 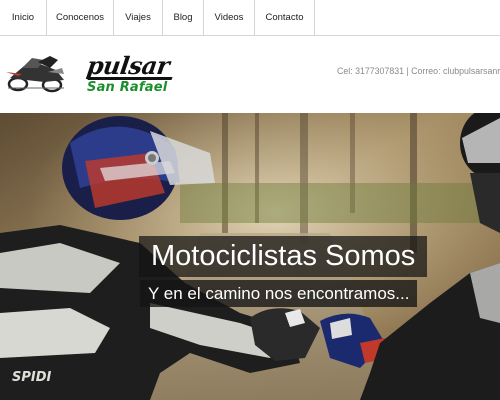 I want to click on brand-name: pulsar, so click(x=128, y=65).